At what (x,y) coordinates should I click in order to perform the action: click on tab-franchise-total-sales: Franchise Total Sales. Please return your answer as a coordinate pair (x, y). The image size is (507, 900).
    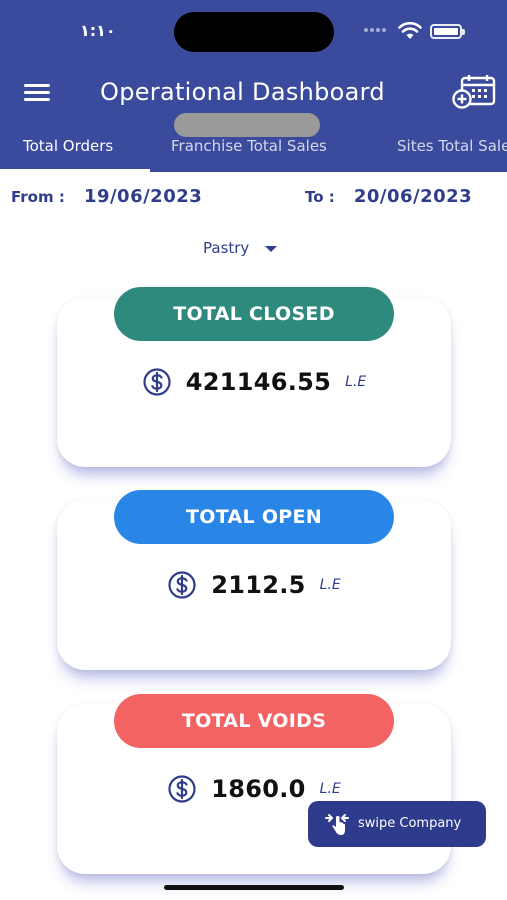
    Looking at the image, I should click on (249, 146).